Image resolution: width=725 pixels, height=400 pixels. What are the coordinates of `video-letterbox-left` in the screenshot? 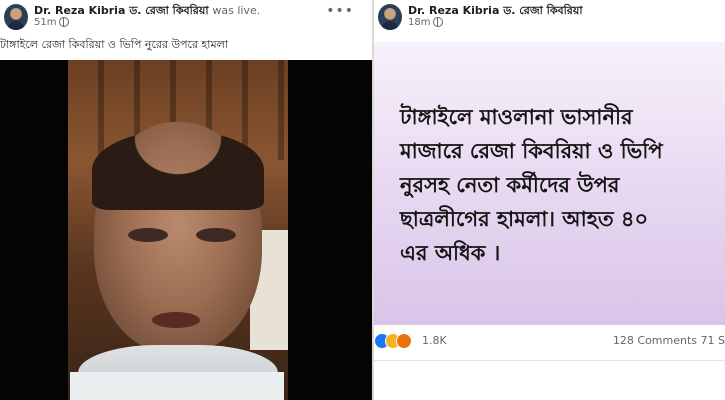 It's located at (34, 230).